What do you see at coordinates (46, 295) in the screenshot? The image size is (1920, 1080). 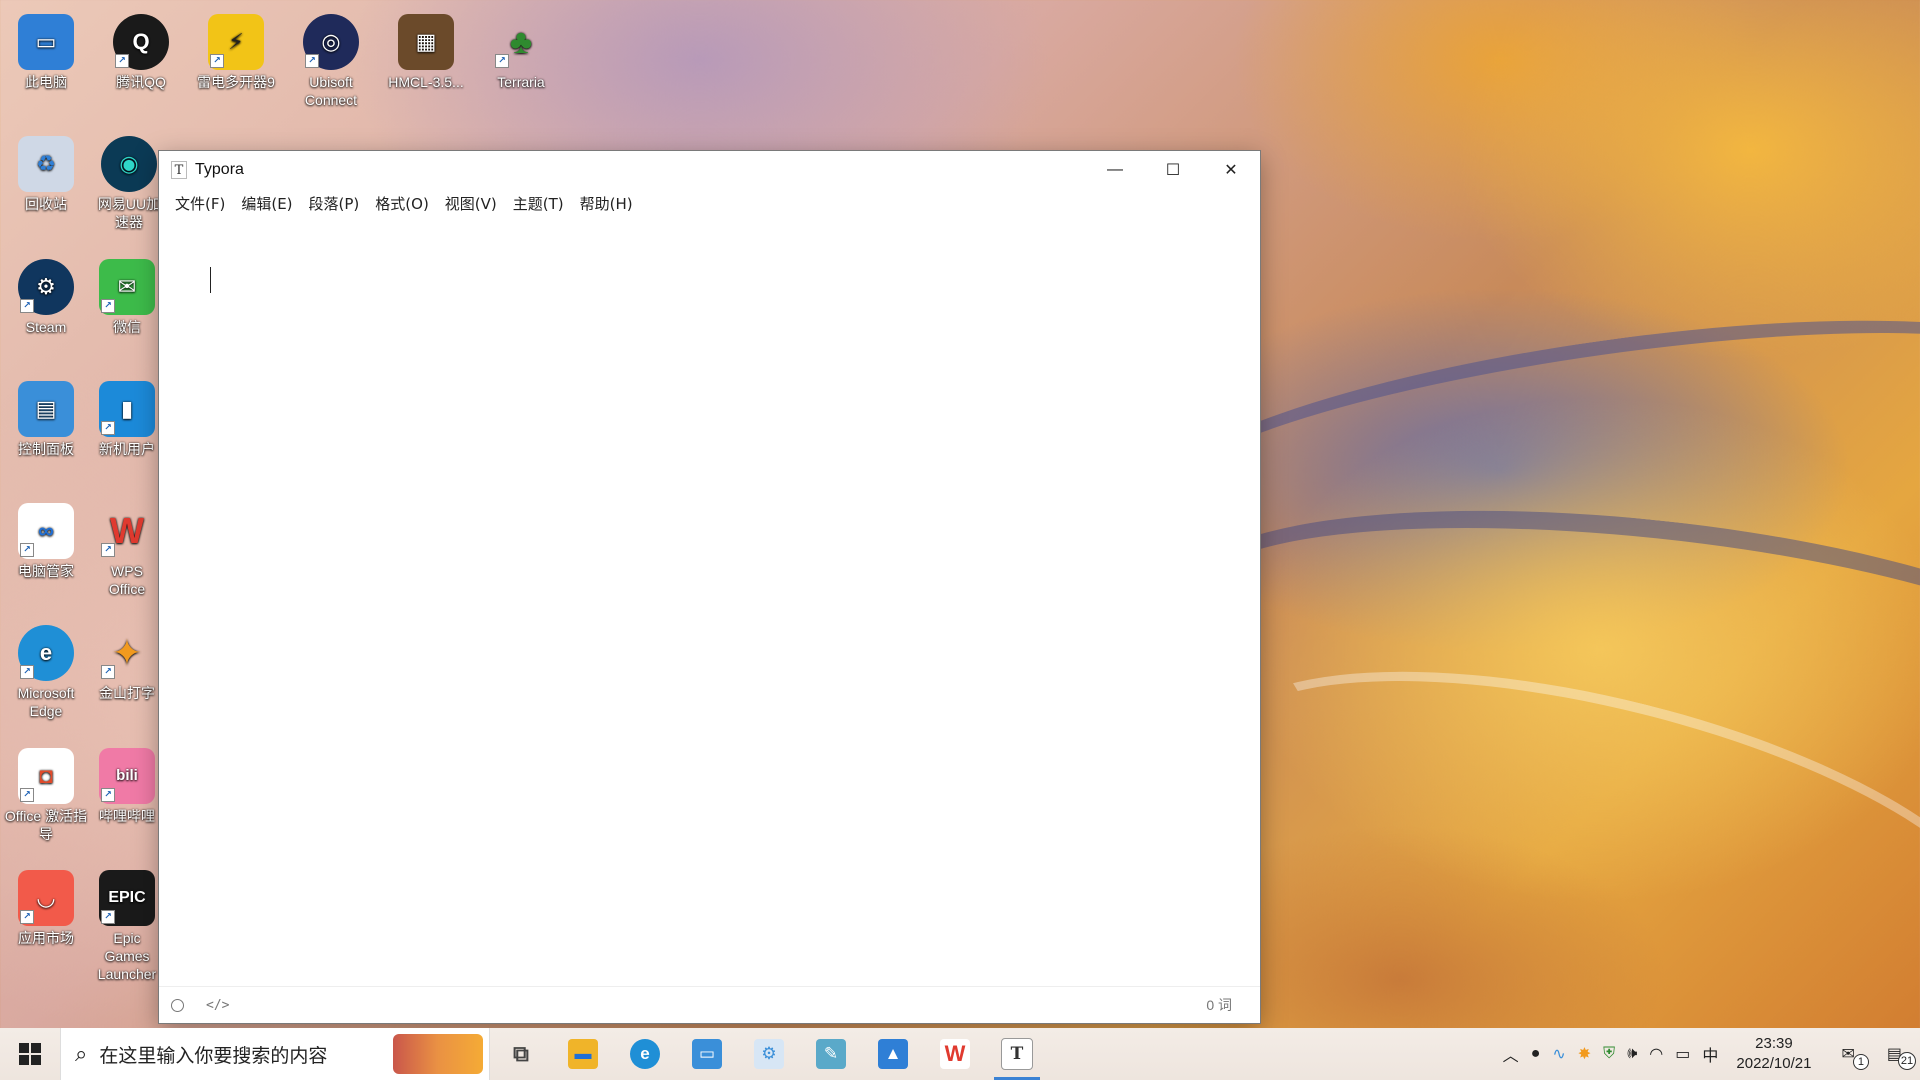 I see `desktop-icon-steam: ⚙ ↗ Steam` at bounding box center [46, 295].